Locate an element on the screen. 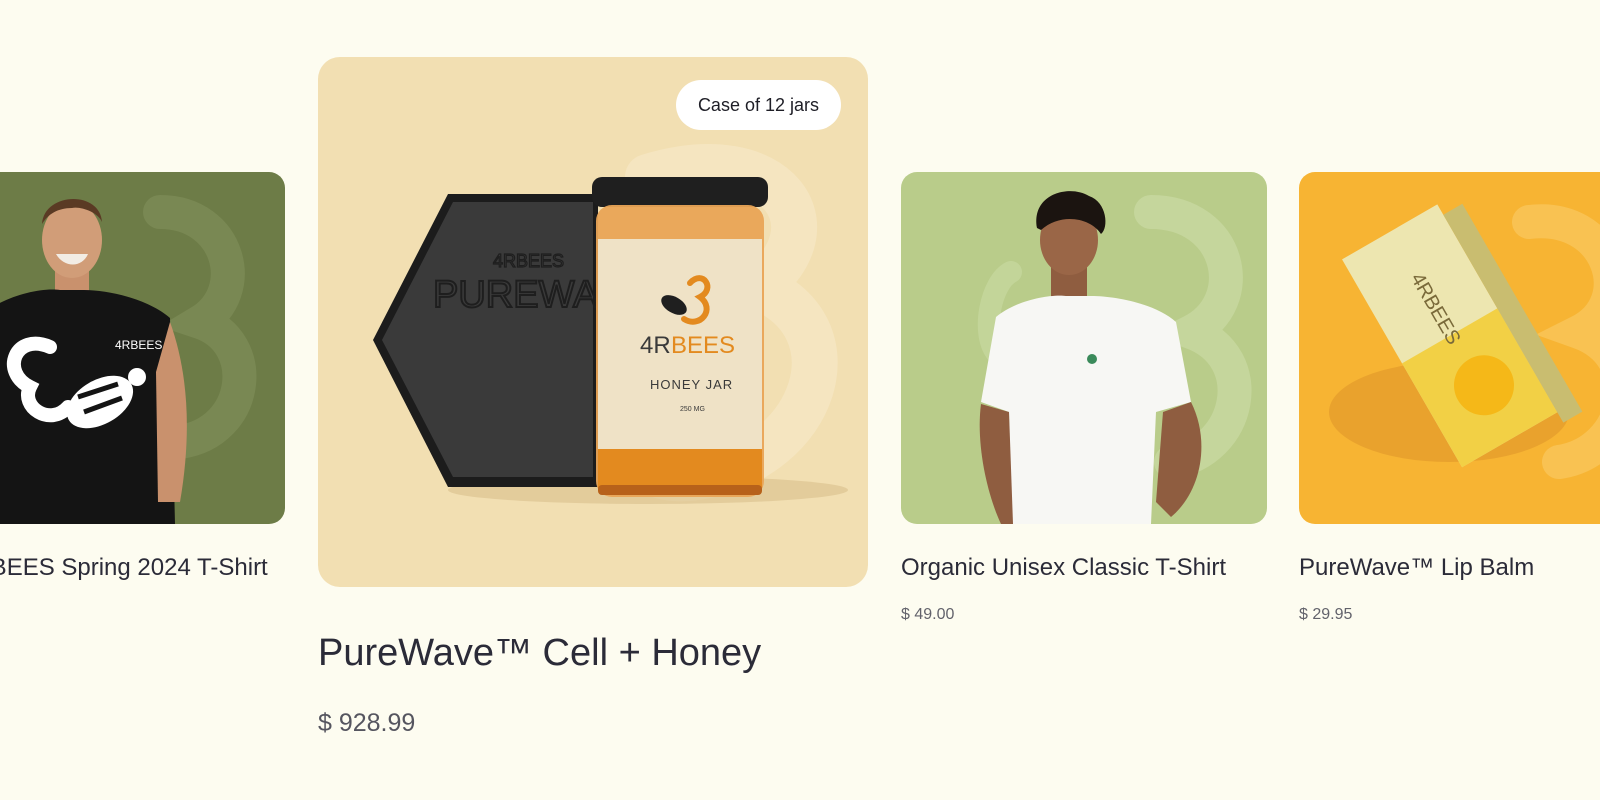  honeycomb-and-jar-illustration: PUREWAVE 4RBEES 4R BEES HONEY JAR 250 MG is located at coordinates (610, 324).